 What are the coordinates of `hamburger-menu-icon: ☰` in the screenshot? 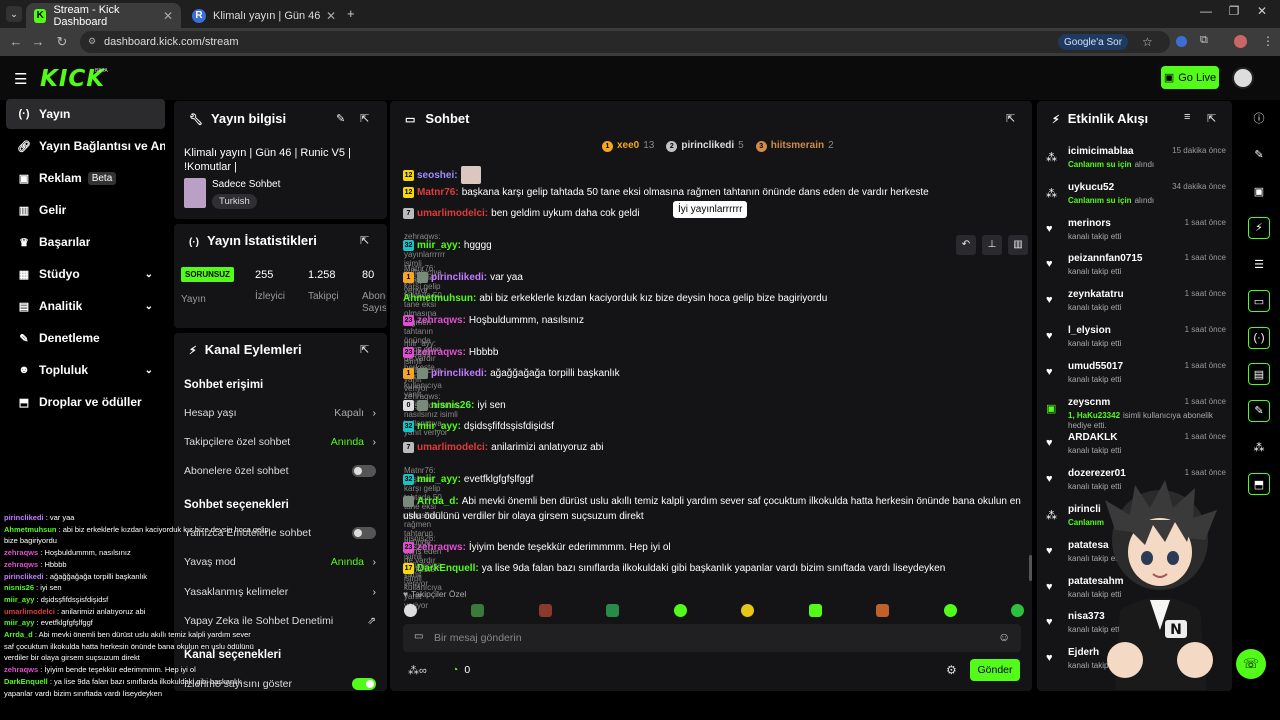 It's located at (20, 79).